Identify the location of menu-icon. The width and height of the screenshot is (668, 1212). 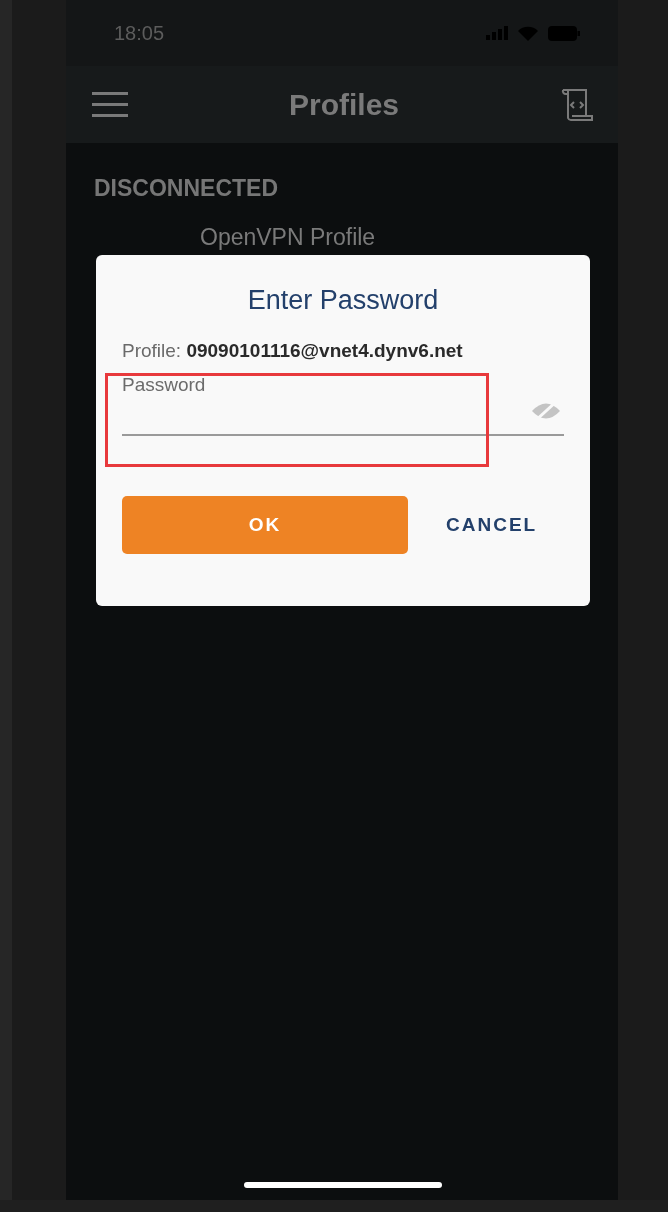
(110, 104).